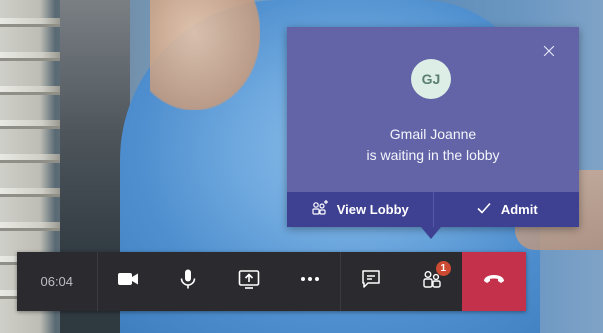 This screenshot has height=333, width=603. What do you see at coordinates (320, 209) in the screenshot?
I see `people-add-icon` at bounding box center [320, 209].